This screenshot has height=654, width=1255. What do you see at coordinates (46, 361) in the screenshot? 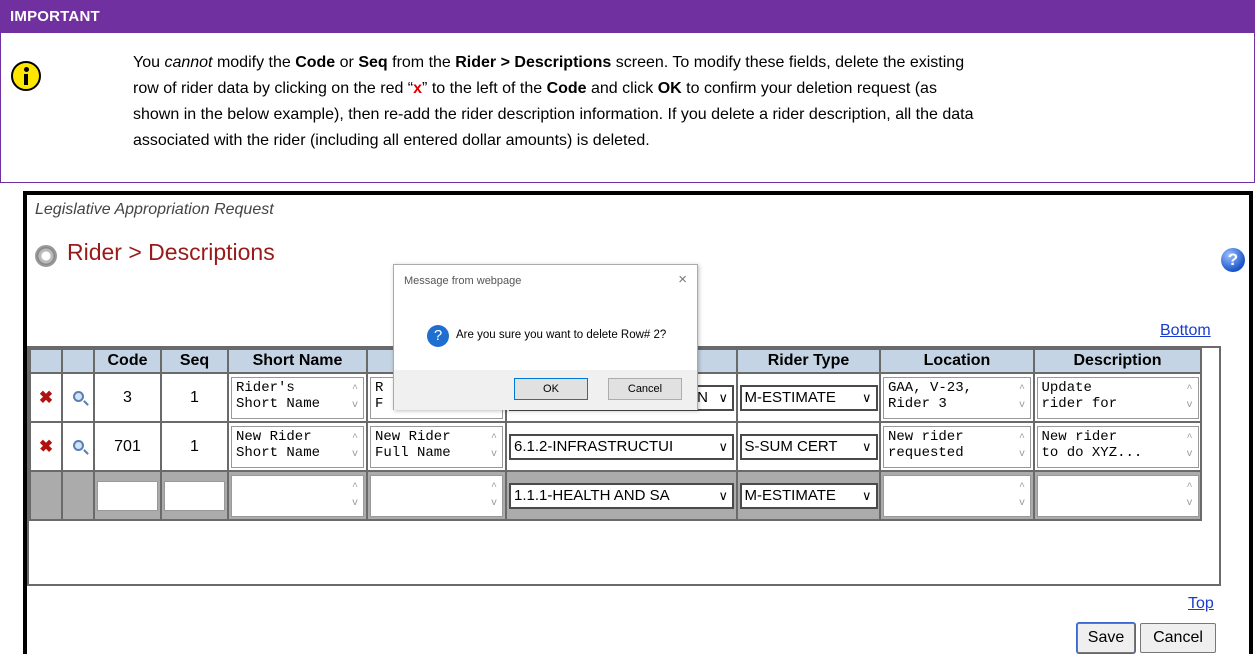
I see `header-delete` at bounding box center [46, 361].